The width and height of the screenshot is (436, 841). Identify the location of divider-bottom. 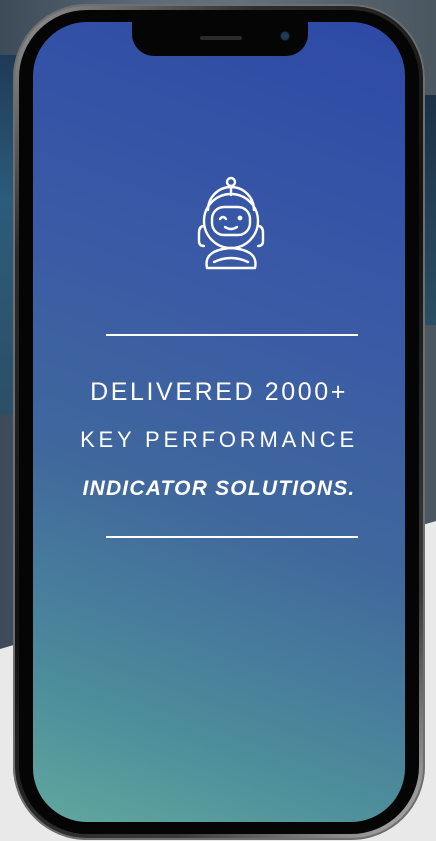
(232, 537).